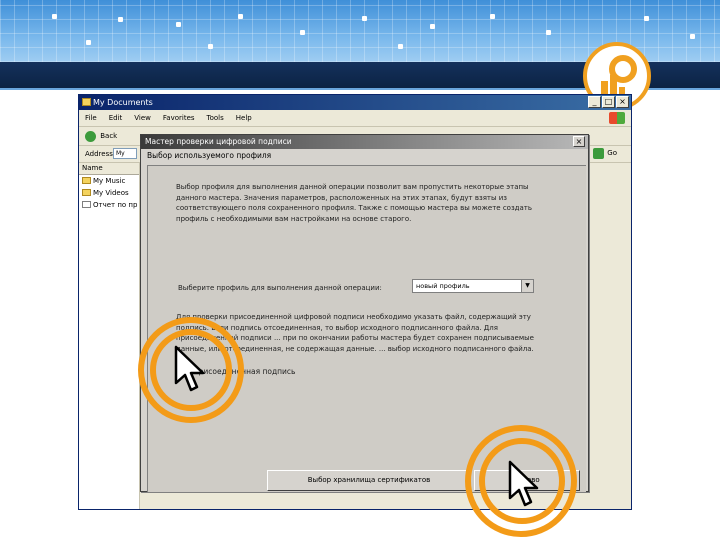 This screenshot has width=720, height=540. I want to click on minimize-button: _, so click(594, 102).